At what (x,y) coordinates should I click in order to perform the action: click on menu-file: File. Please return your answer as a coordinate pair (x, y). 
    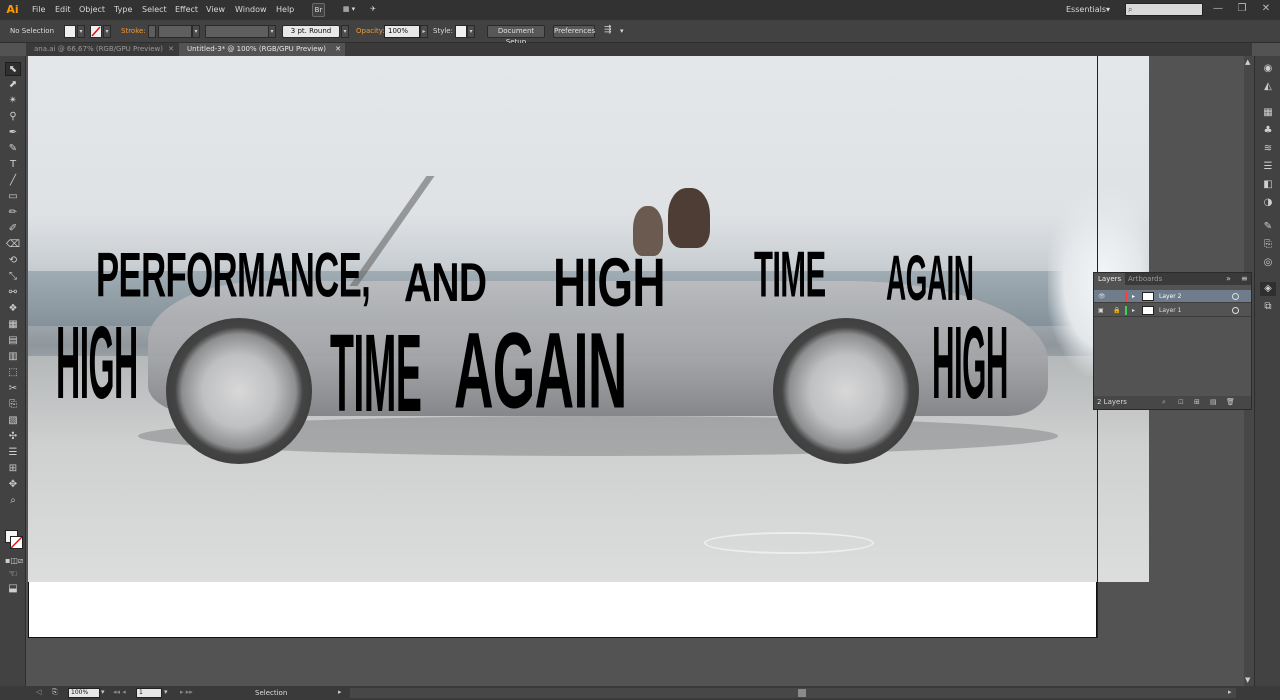
    Looking at the image, I should click on (38, 9).